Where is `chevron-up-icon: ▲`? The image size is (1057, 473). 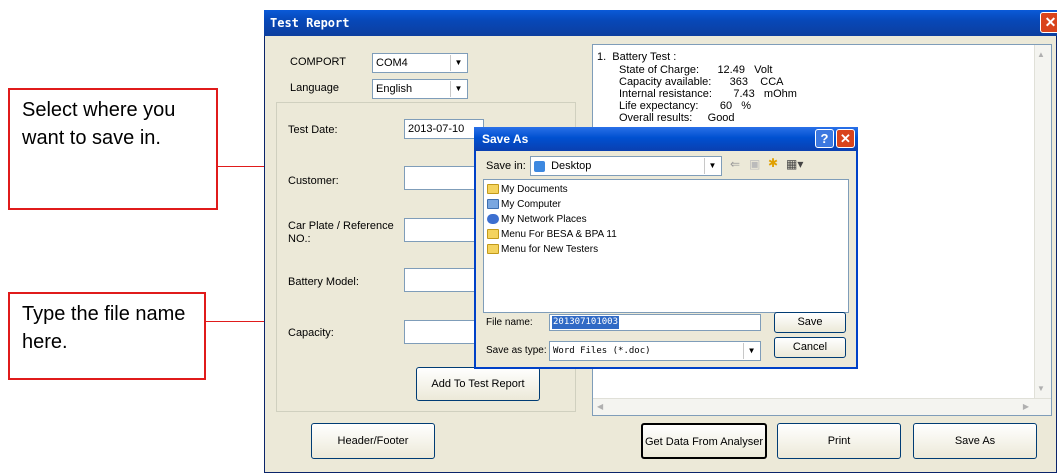 chevron-up-icon: ▲ is located at coordinates (1041, 55).